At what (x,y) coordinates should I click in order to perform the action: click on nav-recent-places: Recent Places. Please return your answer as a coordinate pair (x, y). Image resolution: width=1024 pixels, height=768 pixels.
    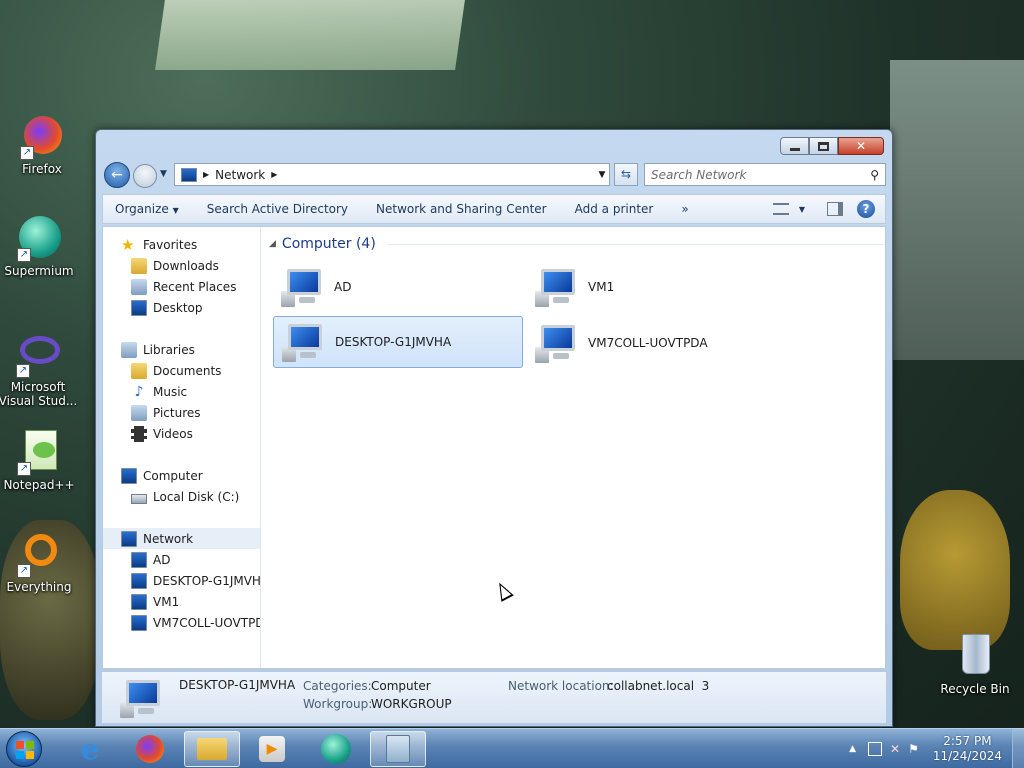
    Looking at the image, I should click on (181, 286).